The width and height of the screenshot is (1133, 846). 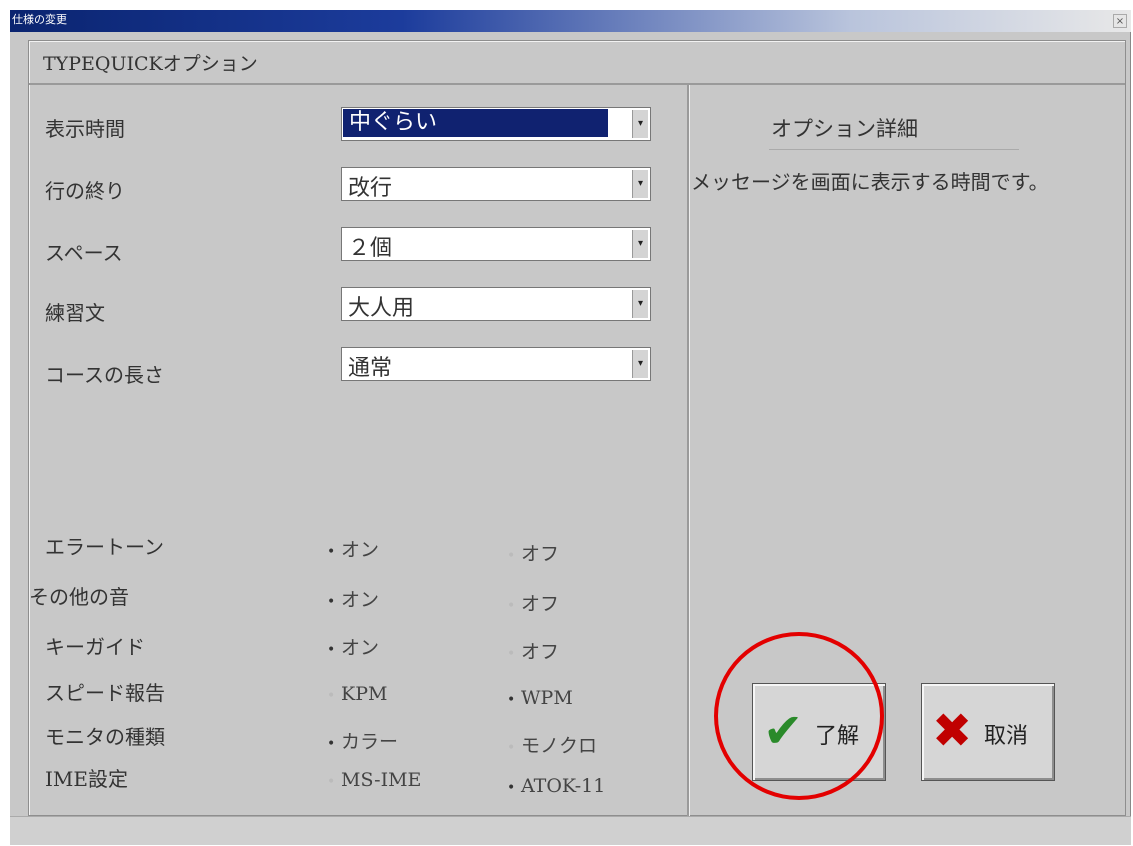 I want to click on space-select: ２個 ▾, so click(x=496, y=244).